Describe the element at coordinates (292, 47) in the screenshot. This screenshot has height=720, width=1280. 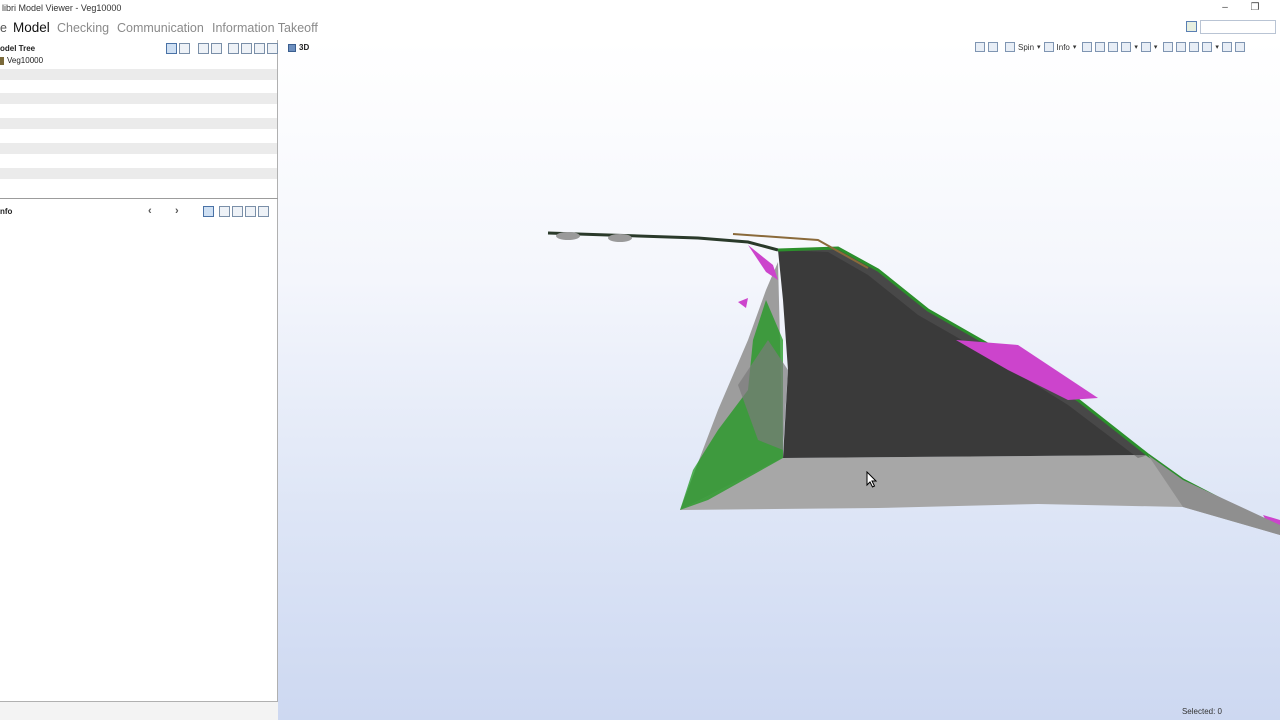
I see `cube-icon` at that location.